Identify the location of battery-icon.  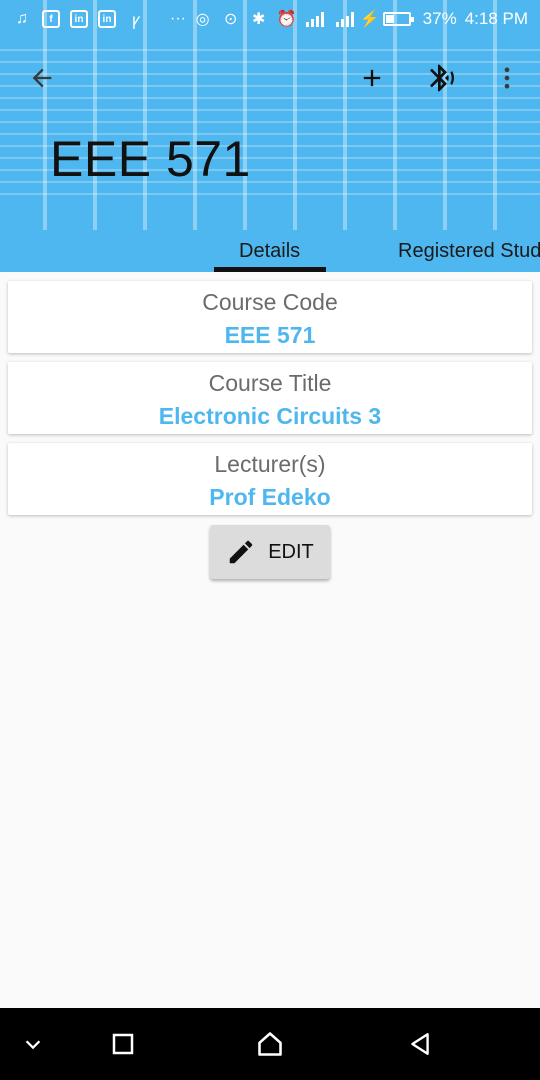
(398, 19).